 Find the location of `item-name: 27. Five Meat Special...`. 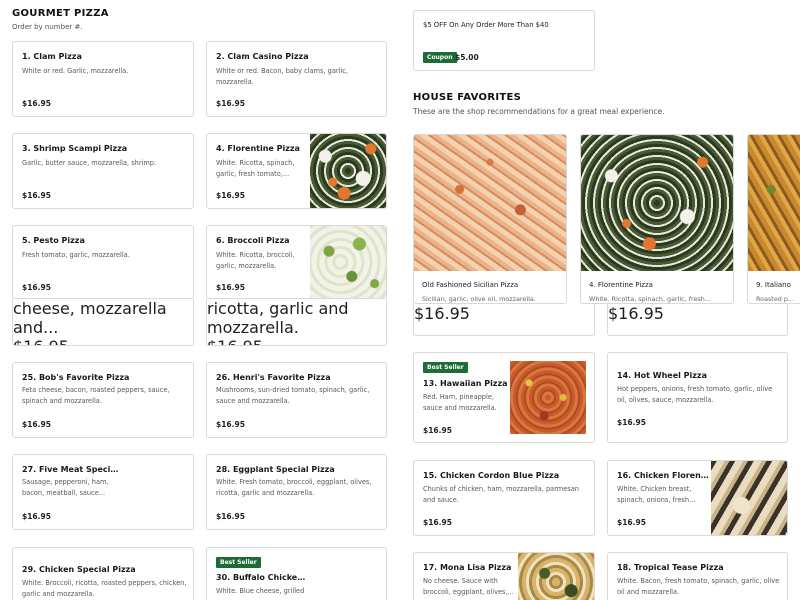

item-name: 27. Five Meat Special... is located at coordinates (72, 469).